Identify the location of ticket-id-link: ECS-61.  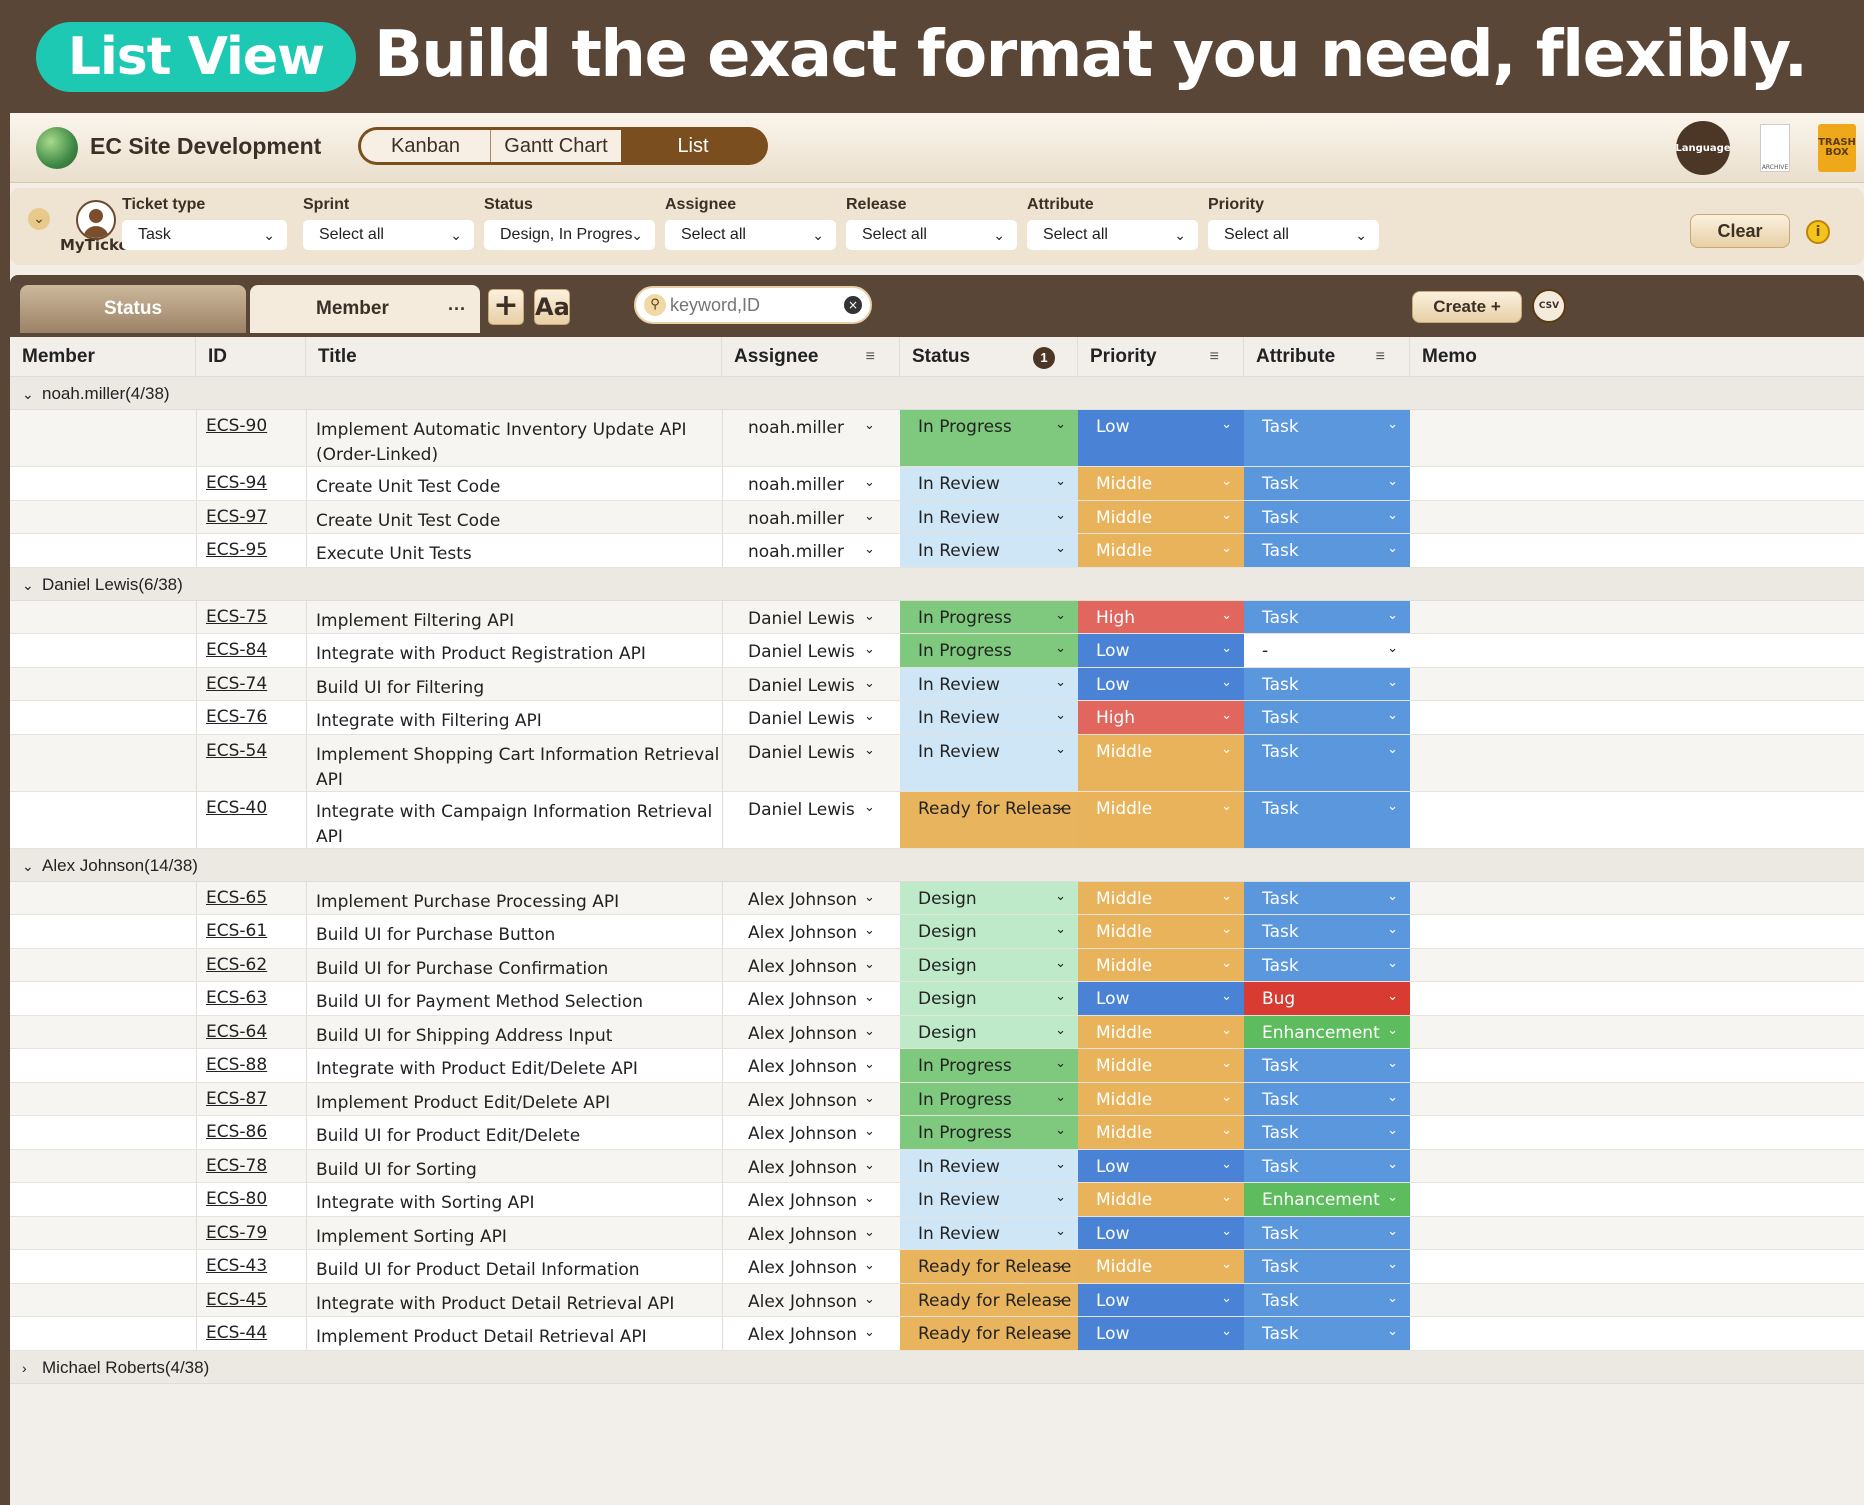
(256, 931).